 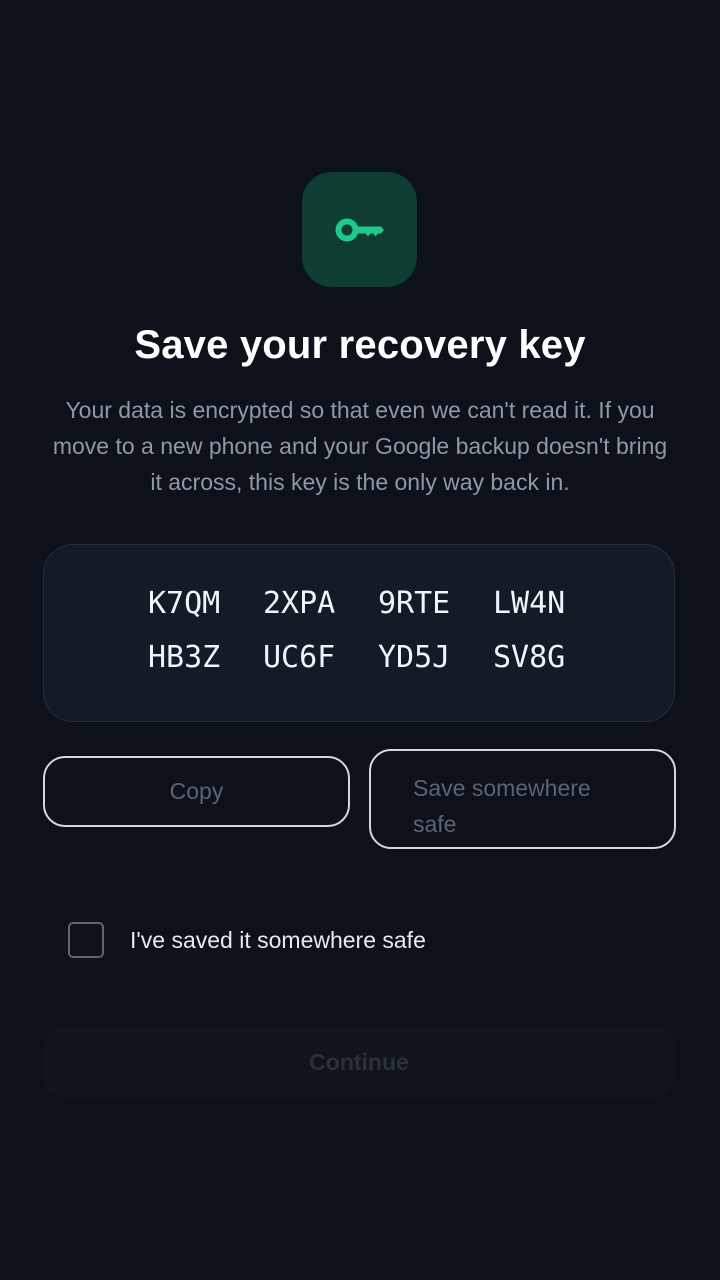 I want to click on confirmation-checkbox, so click(x=86, y=940).